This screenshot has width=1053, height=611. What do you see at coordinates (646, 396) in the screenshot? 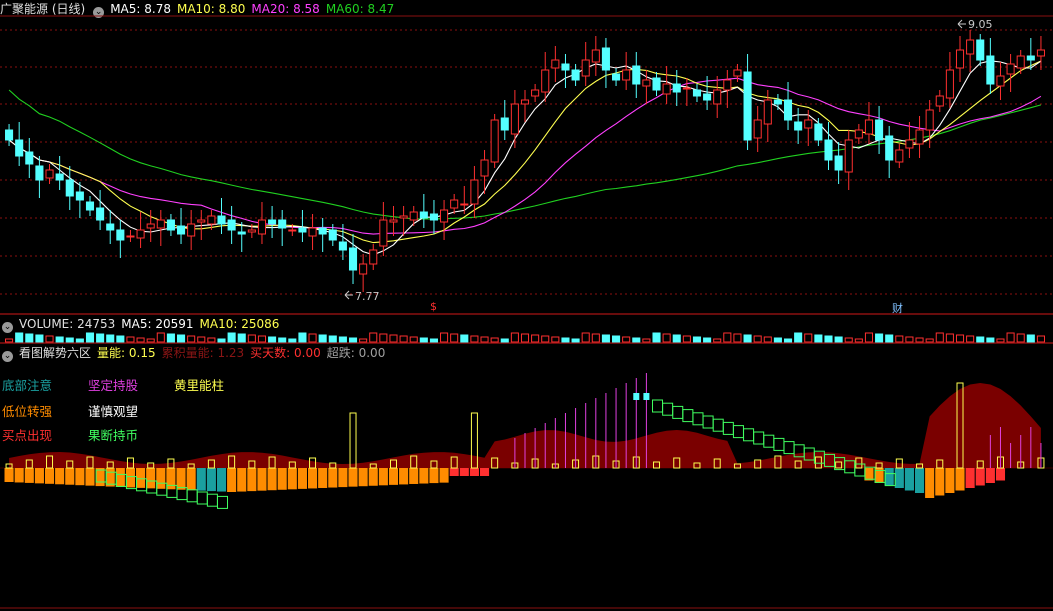
I see `top-signal-box` at bounding box center [646, 396].